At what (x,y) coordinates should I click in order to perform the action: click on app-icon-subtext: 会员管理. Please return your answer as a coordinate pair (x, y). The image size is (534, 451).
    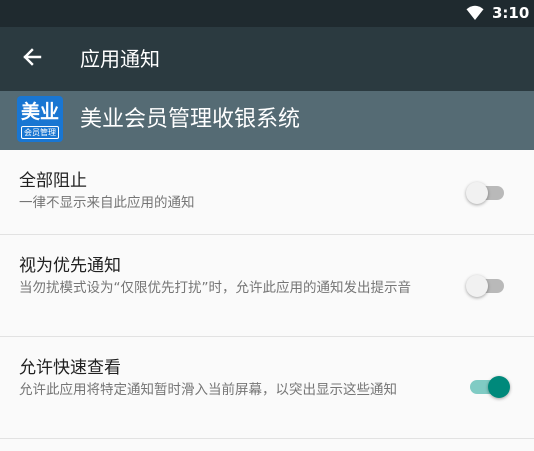
    Looking at the image, I should click on (40, 132).